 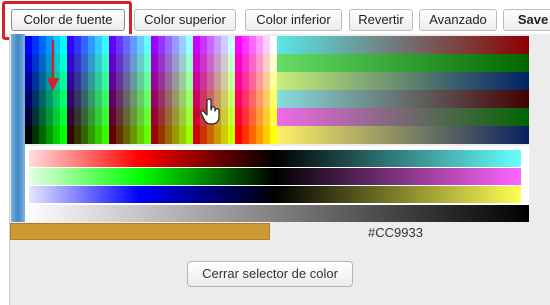 I want to click on revert-button: Revertir, so click(x=381, y=20).